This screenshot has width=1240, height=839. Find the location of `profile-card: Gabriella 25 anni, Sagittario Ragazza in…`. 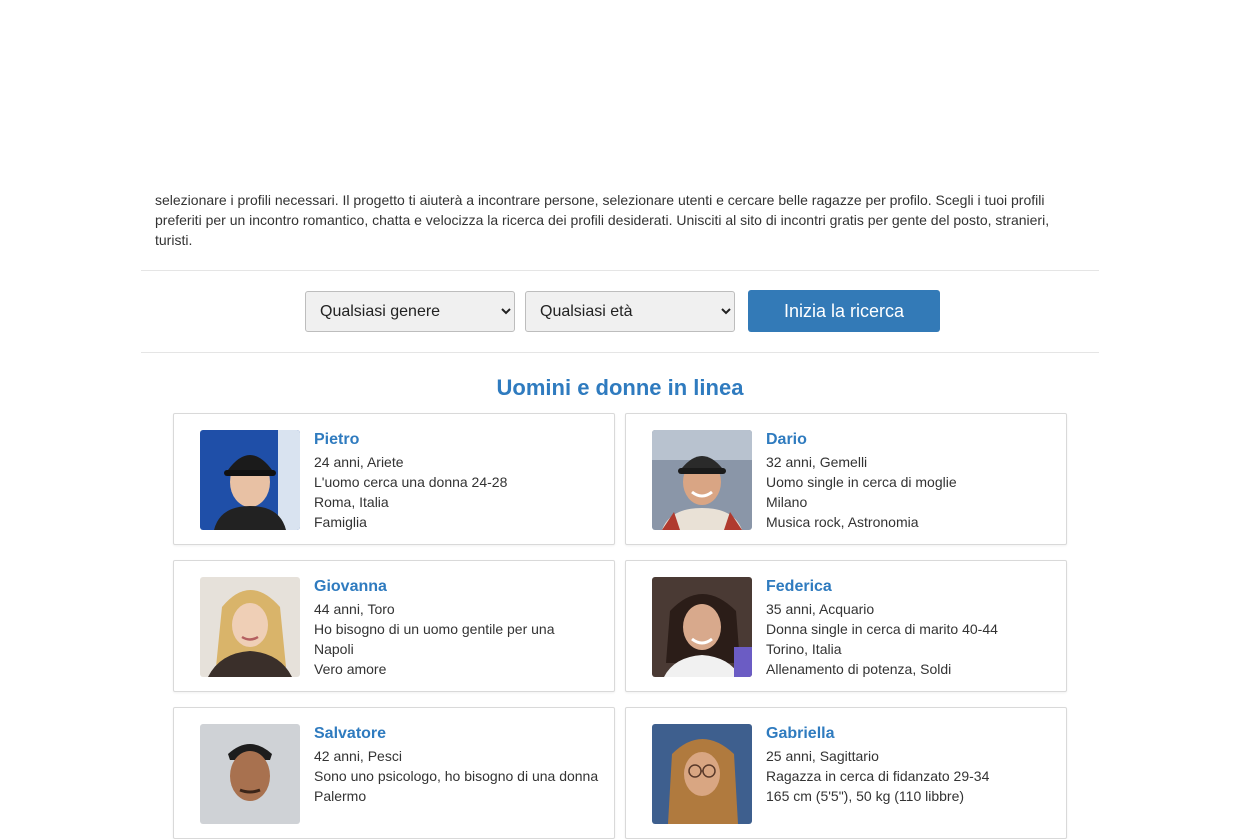

profile-card: Gabriella 25 anni, Sagittario Ragazza in… is located at coordinates (846, 773).